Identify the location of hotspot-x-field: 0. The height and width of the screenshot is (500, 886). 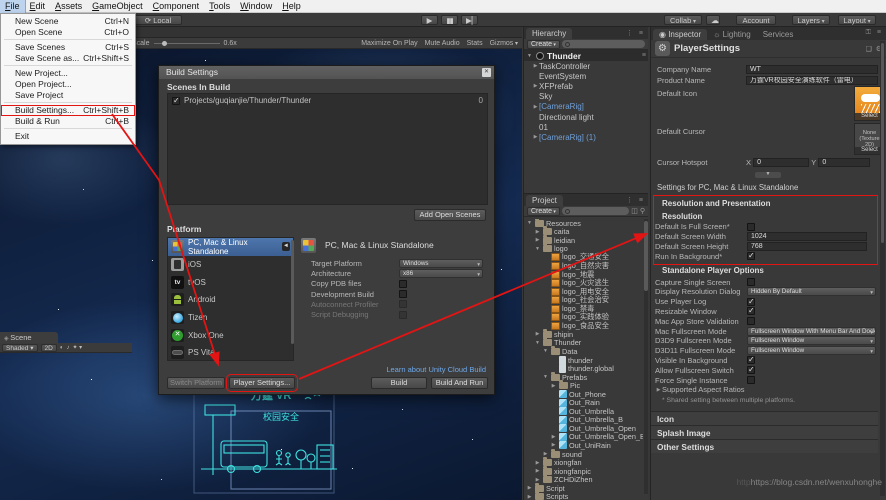
(781, 162).